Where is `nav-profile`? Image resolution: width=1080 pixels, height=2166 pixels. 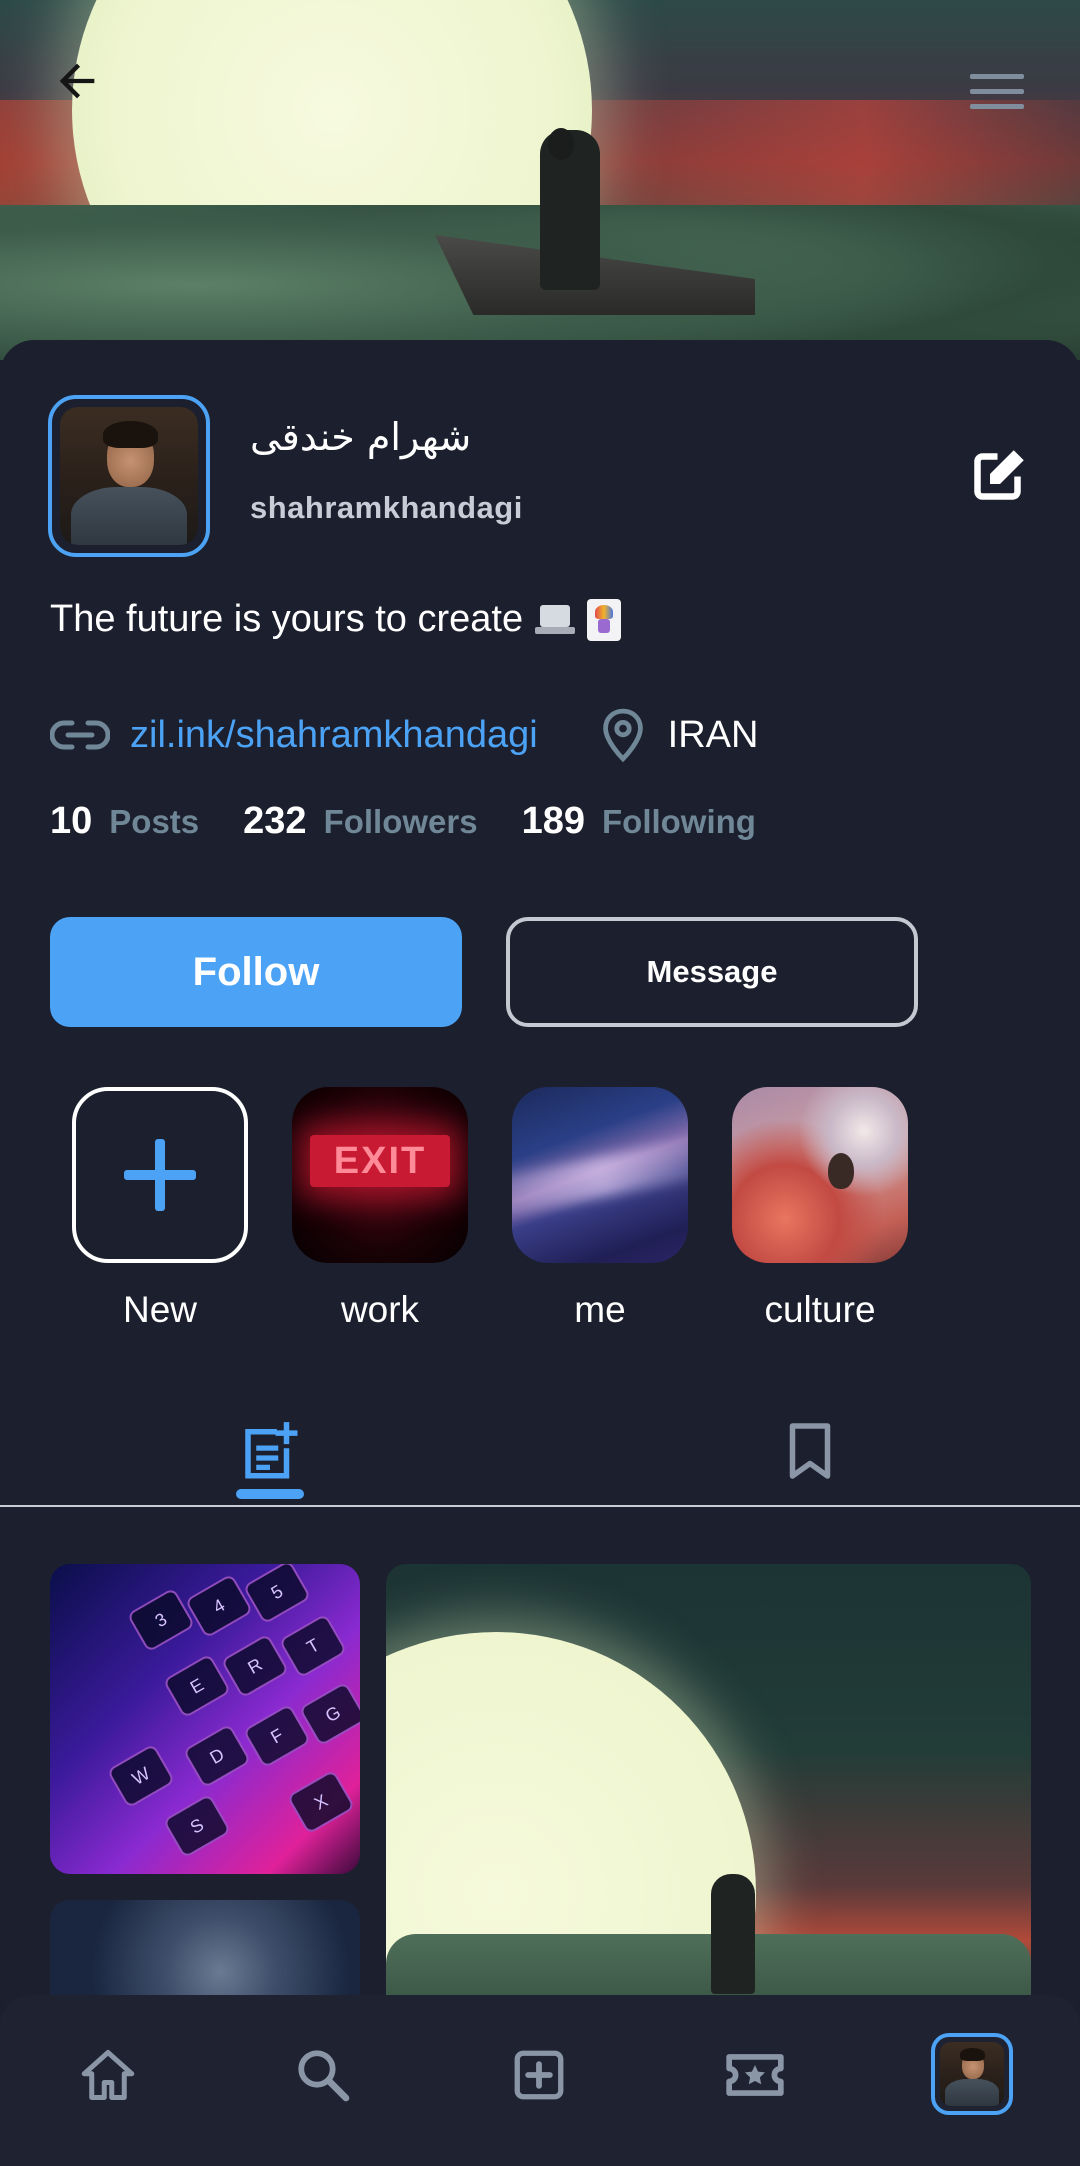
nav-profile is located at coordinates (972, 2074).